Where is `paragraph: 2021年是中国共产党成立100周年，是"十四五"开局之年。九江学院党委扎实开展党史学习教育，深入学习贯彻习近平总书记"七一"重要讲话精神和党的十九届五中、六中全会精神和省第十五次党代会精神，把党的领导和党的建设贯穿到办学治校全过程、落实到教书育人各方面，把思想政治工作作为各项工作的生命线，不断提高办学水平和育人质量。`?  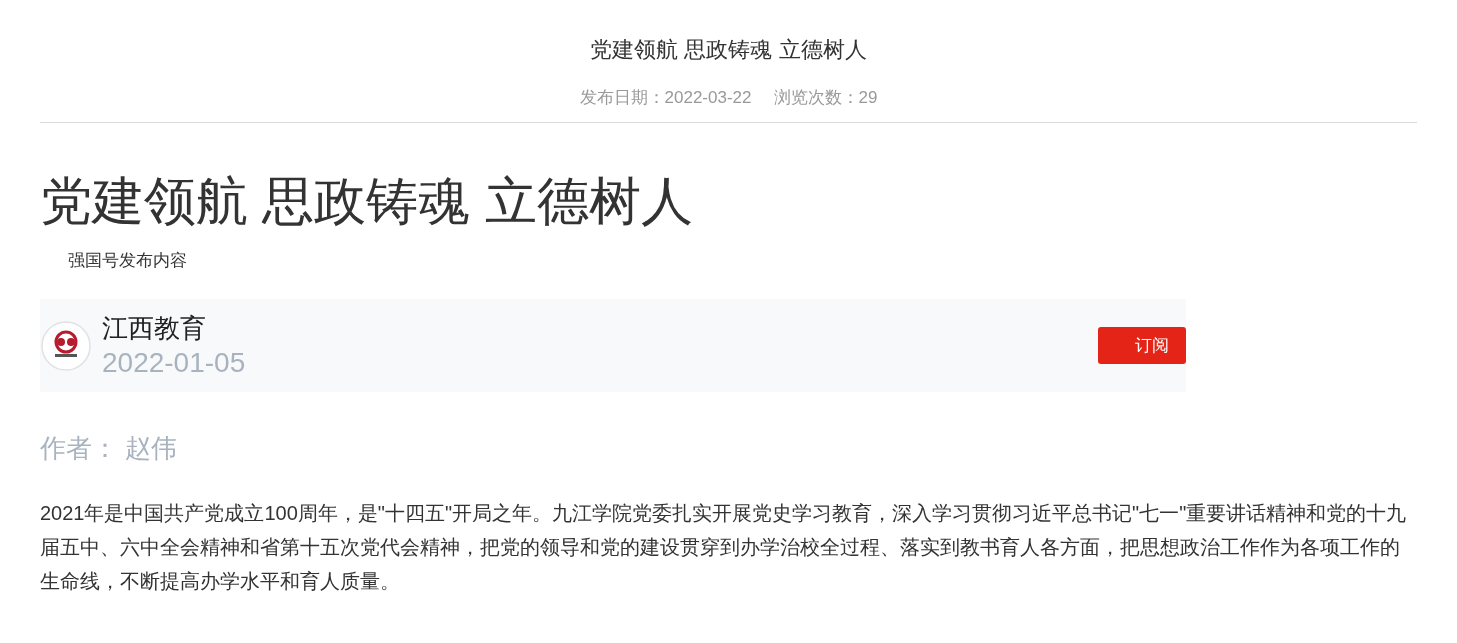
paragraph: 2021年是中国共产党成立100周年，是"十四五"开局之年。九江学院党委扎实开展党史学习教育，深入学习贯彻习近平总书记"七一"重要讲话精神和党的十九届五中、六中全会精神和省第十五次党代会精神，把党的领导和党的建设贯穿到办学治校全过程、落实到教书育人各方面，把思想政治工作作为各项工作的生命线，不断提高办学水平和育人质量。 is located at coordinates (724, 547).